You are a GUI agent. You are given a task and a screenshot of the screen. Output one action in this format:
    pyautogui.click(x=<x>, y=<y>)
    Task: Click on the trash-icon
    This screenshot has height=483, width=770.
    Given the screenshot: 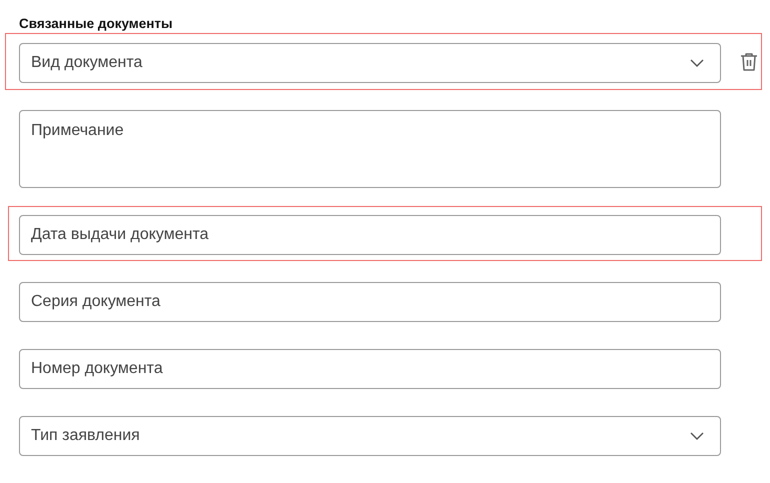 What is the action you would take?
    pyautogui.click(x=749, y=62)
    